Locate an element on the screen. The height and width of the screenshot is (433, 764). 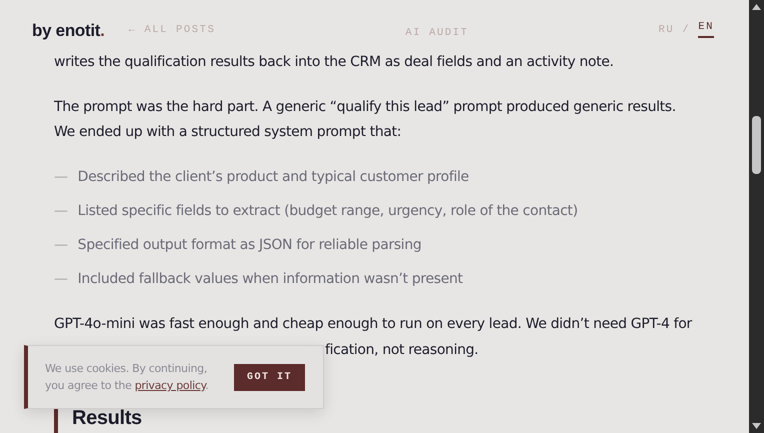
paragraph-line: fication, not reasoning. is located at coordinates (401, 350).